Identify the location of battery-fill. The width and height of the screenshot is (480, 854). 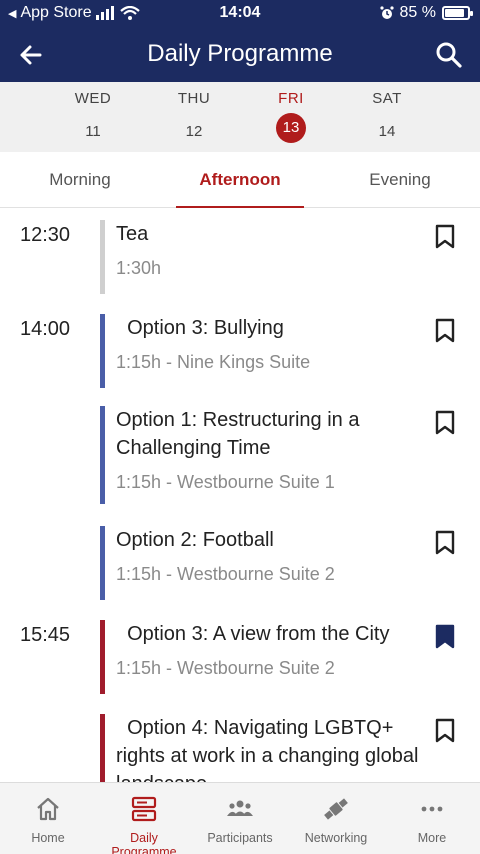
(454, 13).